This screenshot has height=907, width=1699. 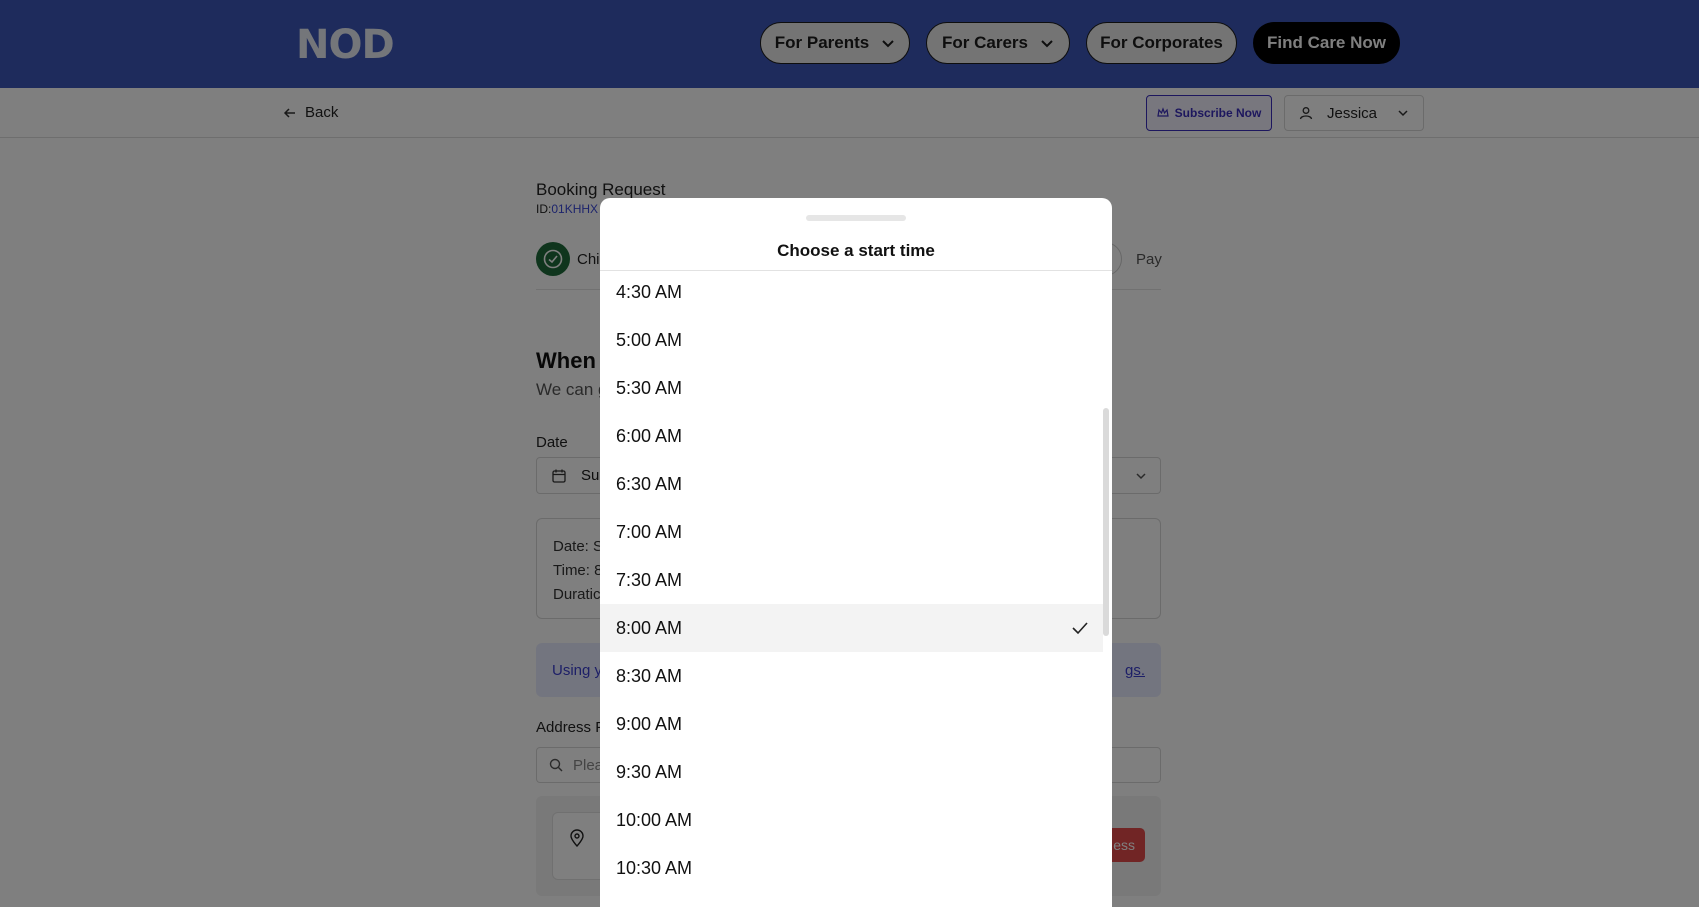 What do you see at coordinates (649, 579) in the screenshot?
I see `time-option-label: 7:30 AM` at bounding box center [649, 579].